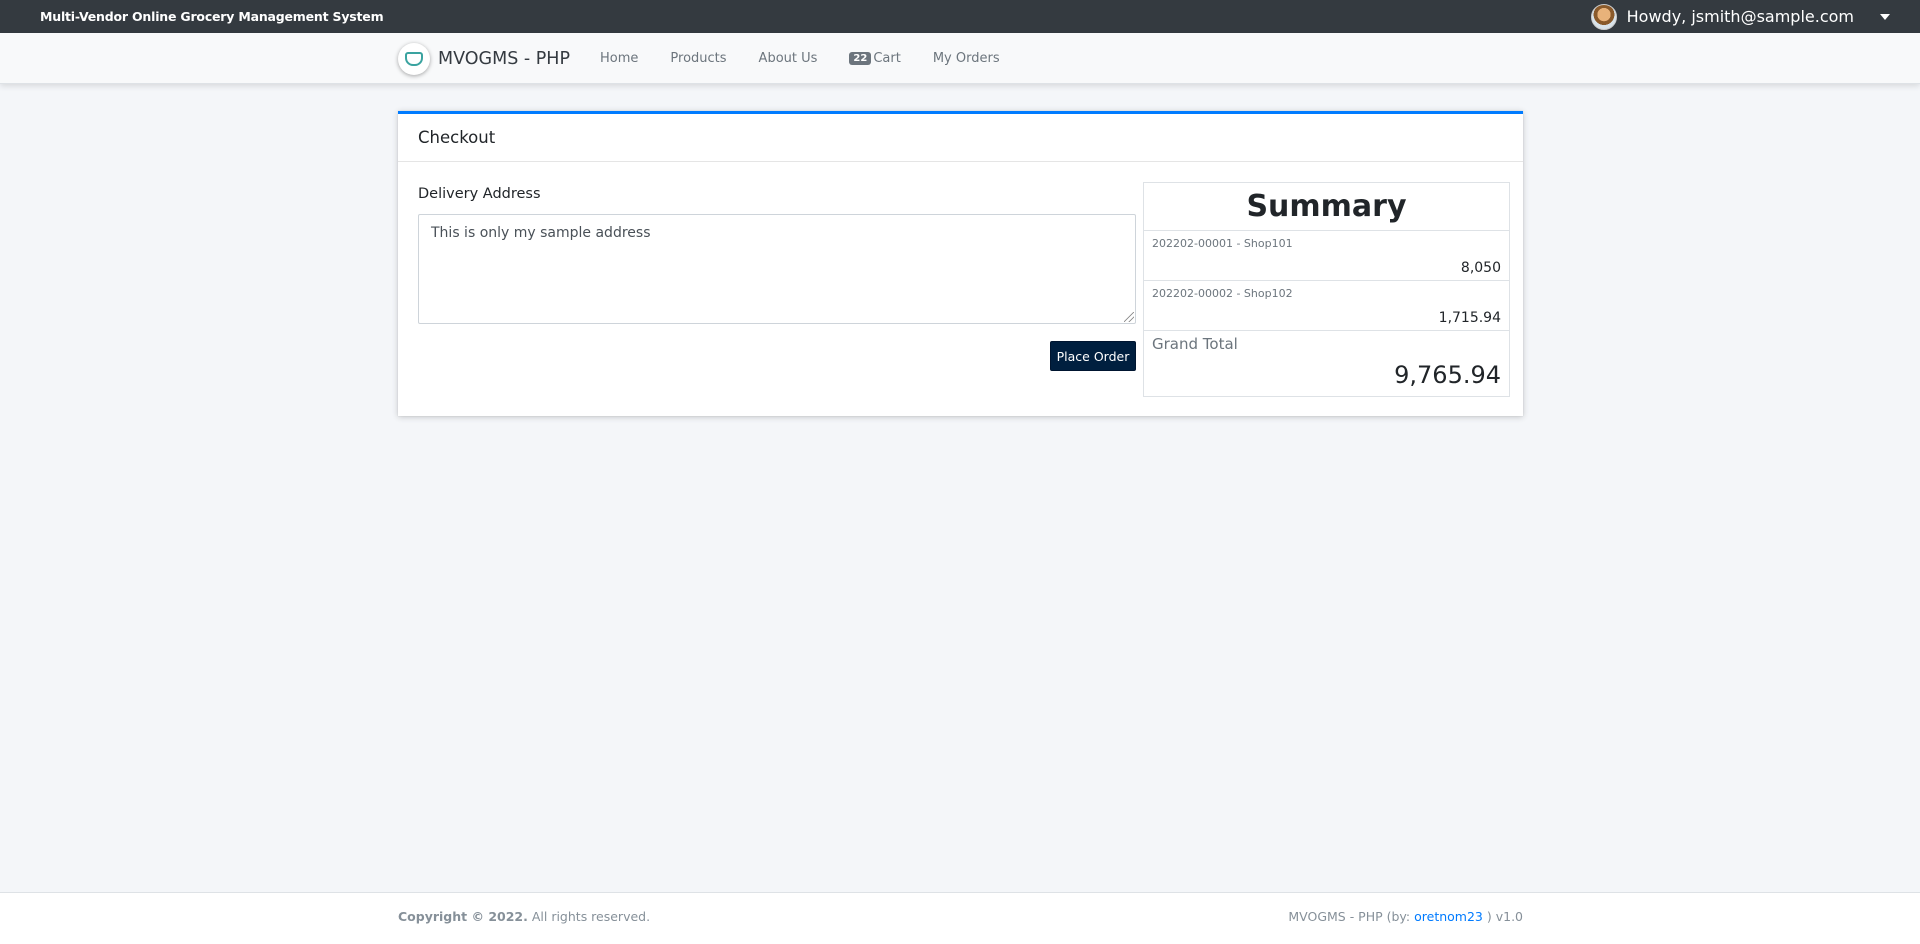 This screenshot has height=944, width=1920. I want to click on nav-about: About Us, so click(788, 58).